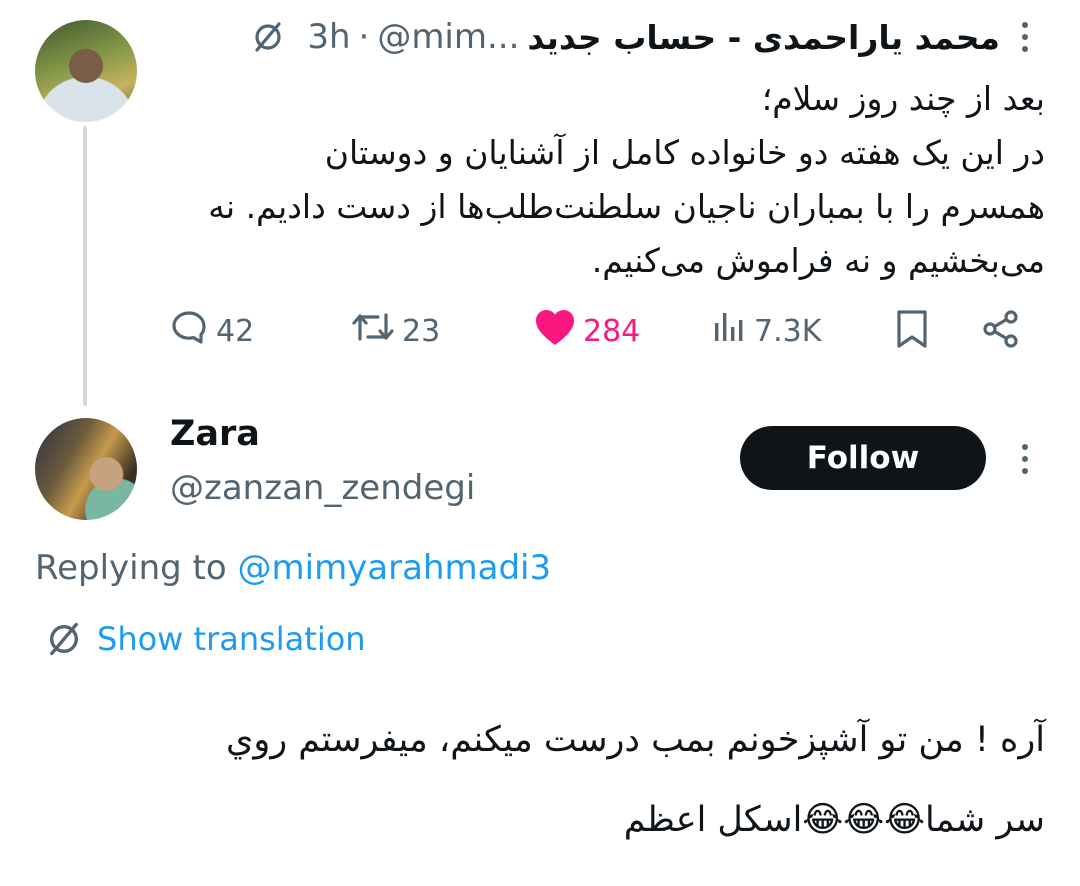  I want to click on replying-prefix: Replying to, so click(131, 568).